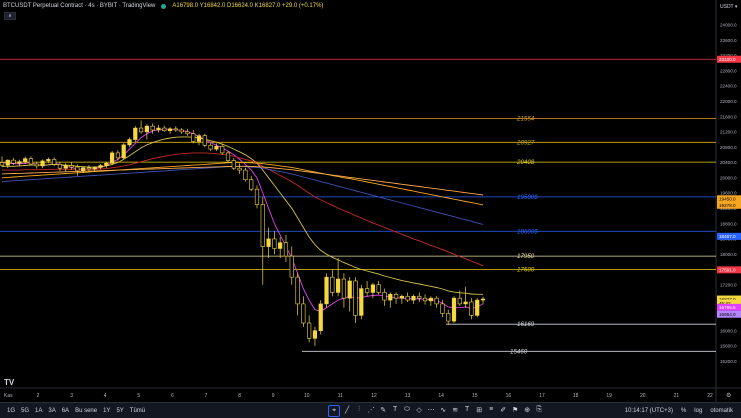 The height and width of the screenshot is (418, 741). I want to click on timeframe-button: 5Y, so click(119, 411).